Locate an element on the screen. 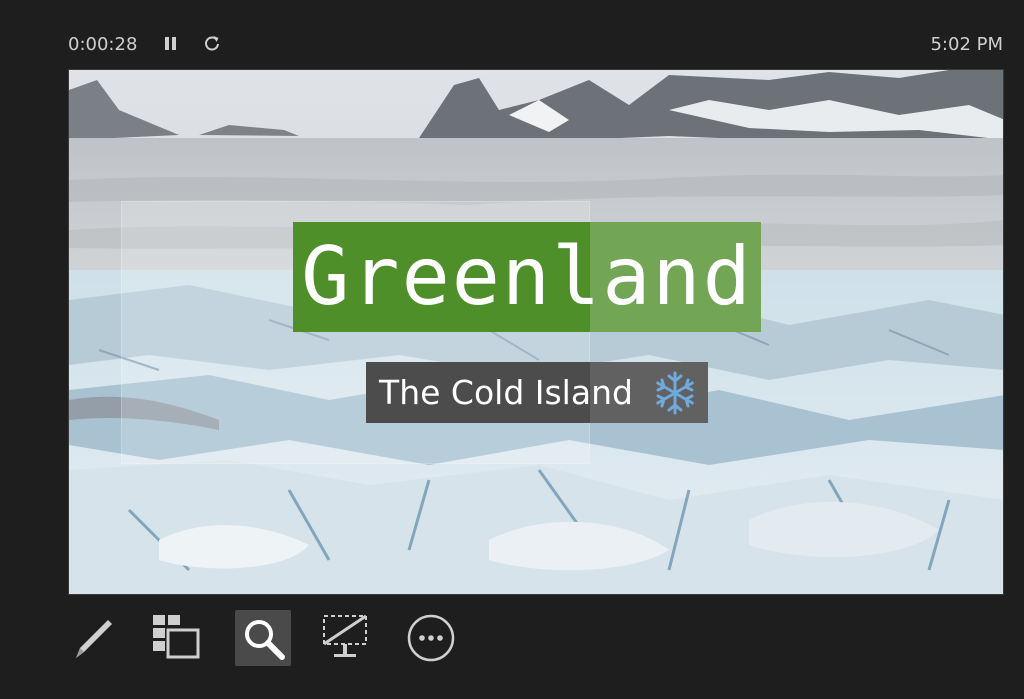 This screenshot has height=699, width=1024. slide-title: Greenland is located at coordinates (527, 276).